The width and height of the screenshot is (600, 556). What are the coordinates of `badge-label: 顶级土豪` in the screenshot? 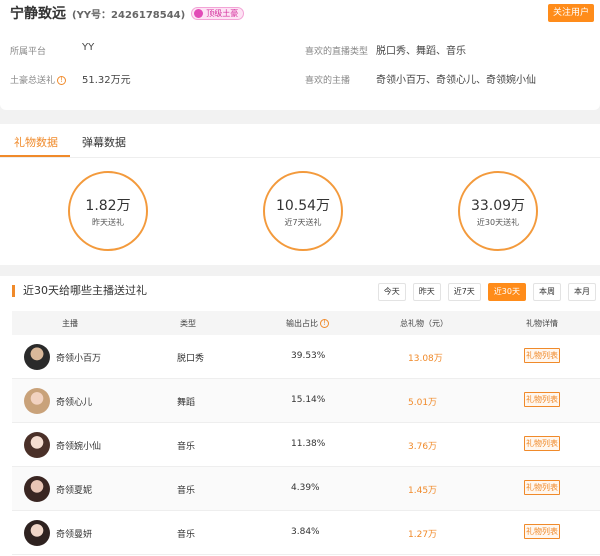 It's located at (222, 13).